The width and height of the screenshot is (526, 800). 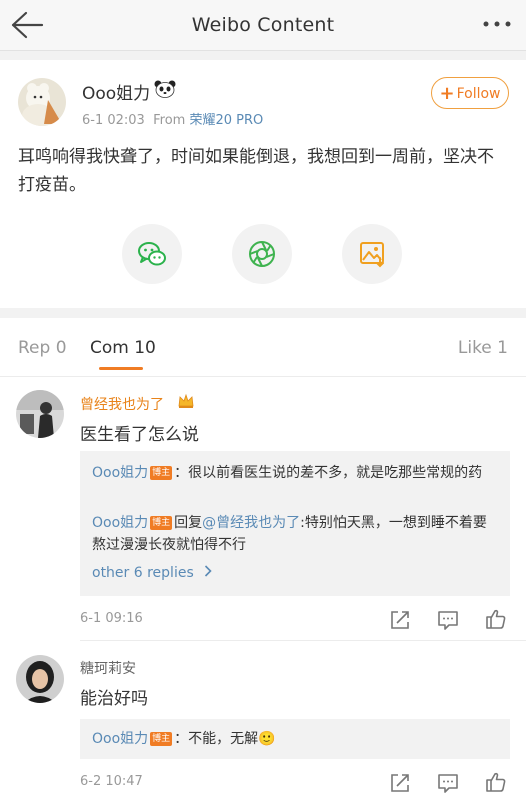 What do you see at coordinates (114, 699) in the screenshot?
I see `comment-text: 能治好吗` at bounding box center [114, 699].